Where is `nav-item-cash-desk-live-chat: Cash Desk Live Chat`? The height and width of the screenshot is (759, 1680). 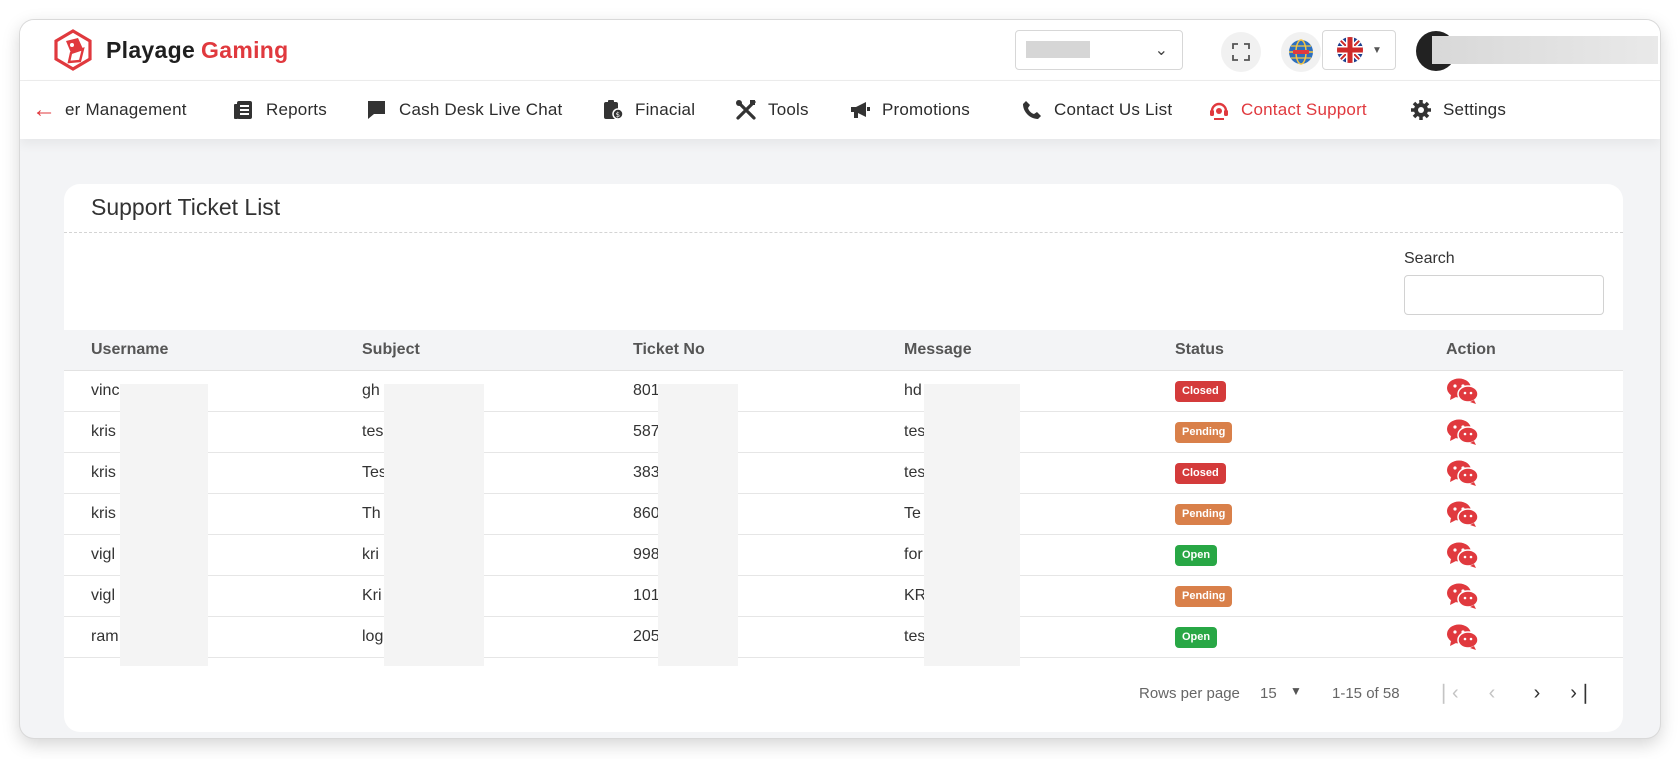 nav-item-cash-desk-live-chat: Cash Desk Live Chat is located at coordinates (464, 110).